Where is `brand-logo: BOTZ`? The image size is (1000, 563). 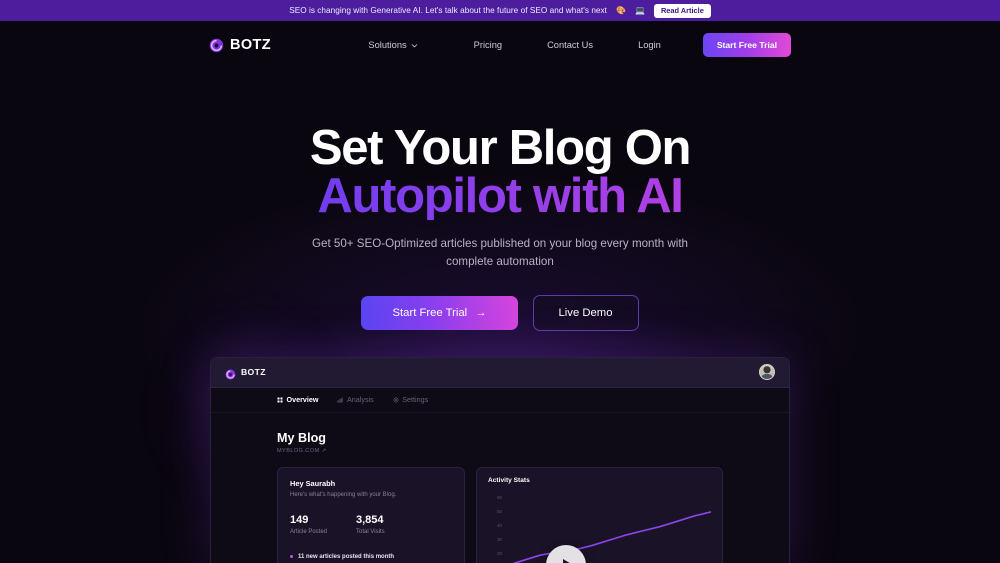 brand-logo: BOTZ is located at coordinates (240, 45).